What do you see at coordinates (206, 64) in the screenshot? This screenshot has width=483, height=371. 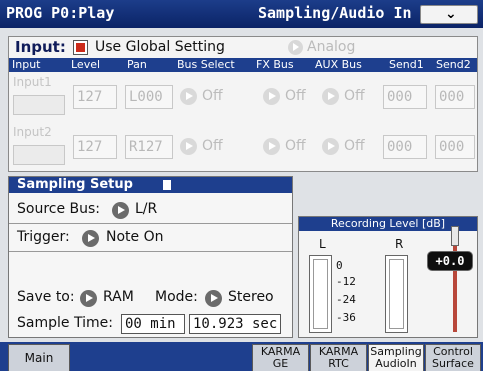 I see `col-bus-select: Bus Select` at bounding box center [206, 64].